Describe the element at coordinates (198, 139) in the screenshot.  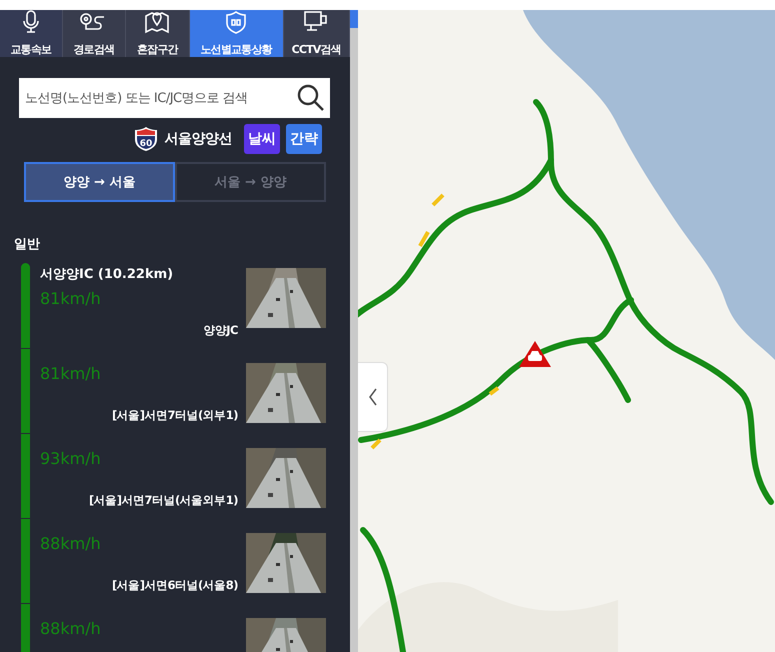
I see `route-name: 서울양양선` at that location.